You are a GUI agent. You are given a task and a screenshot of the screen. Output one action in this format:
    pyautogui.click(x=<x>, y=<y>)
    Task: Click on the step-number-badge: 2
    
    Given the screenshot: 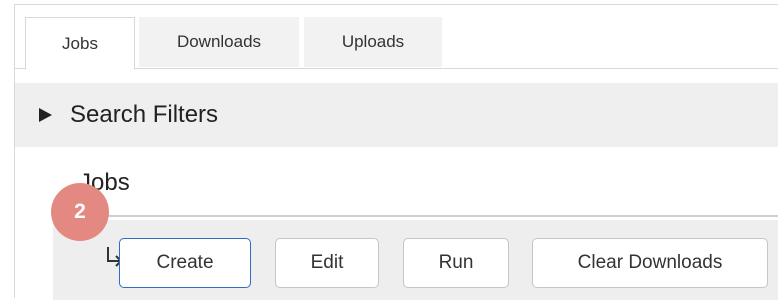 What is the action you would take?
    pyautogui.click(x=80, y=212)
    